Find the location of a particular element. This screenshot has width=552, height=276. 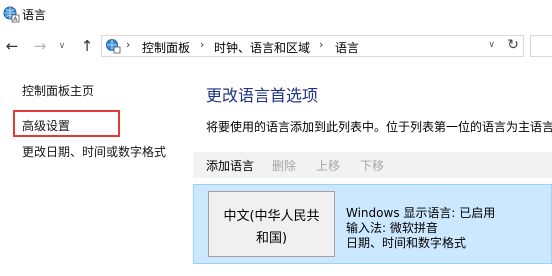

language-tile: 中文(中华人民共 和国) is located at coordinates (271, 224).